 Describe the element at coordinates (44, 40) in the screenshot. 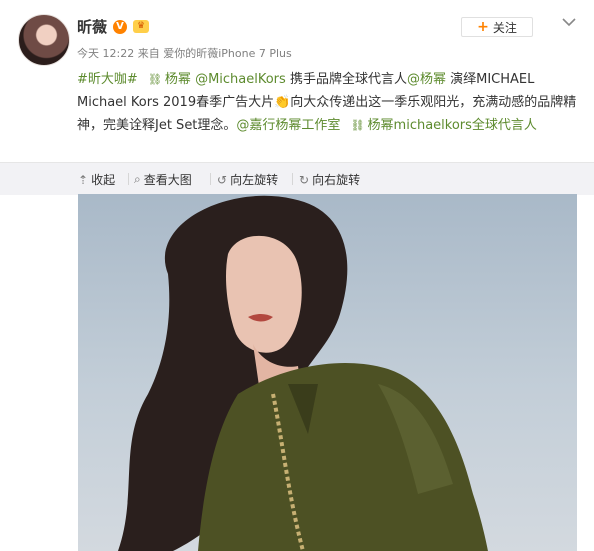

I see `avatar` at that location.